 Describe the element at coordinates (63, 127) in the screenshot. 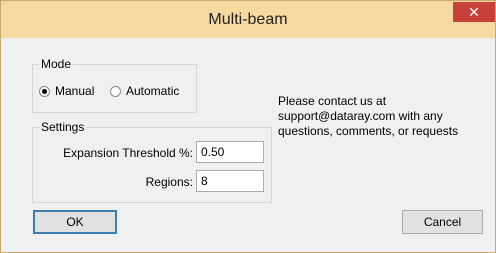

I see `settings-group-label: Settings` at that location.